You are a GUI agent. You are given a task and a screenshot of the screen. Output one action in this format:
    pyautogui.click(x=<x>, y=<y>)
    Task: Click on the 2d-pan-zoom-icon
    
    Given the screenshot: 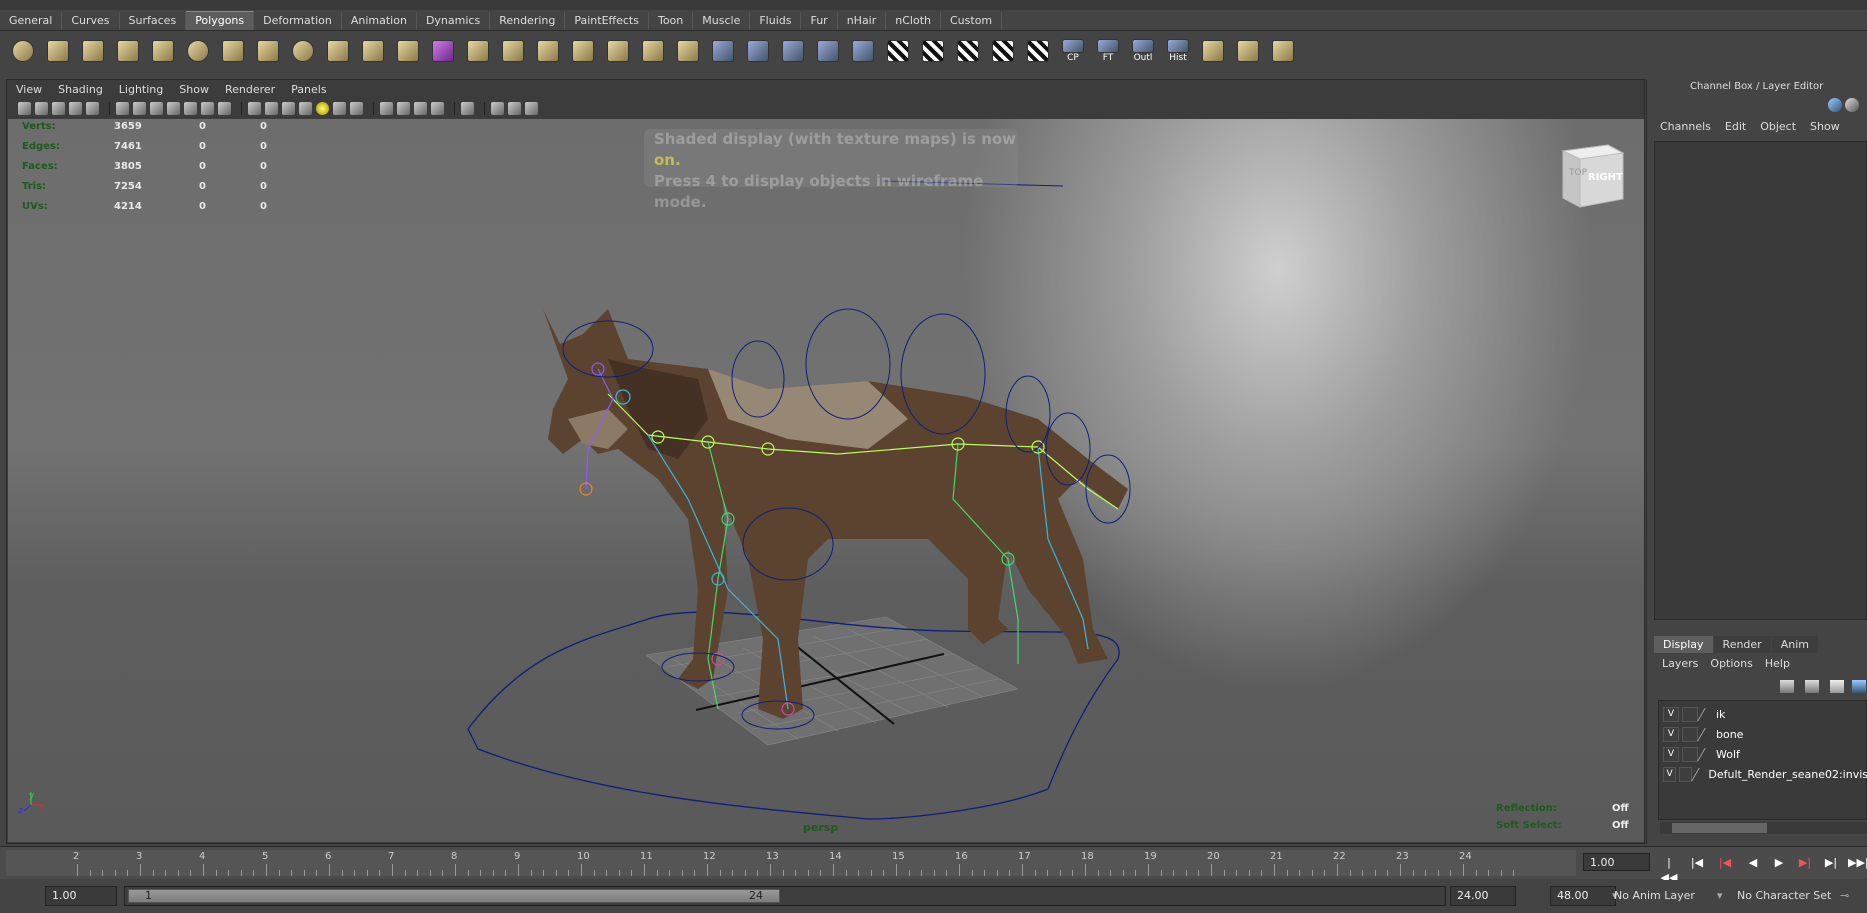 What is the action you would take?
    pyautogui.click(x=92, y=108)
    